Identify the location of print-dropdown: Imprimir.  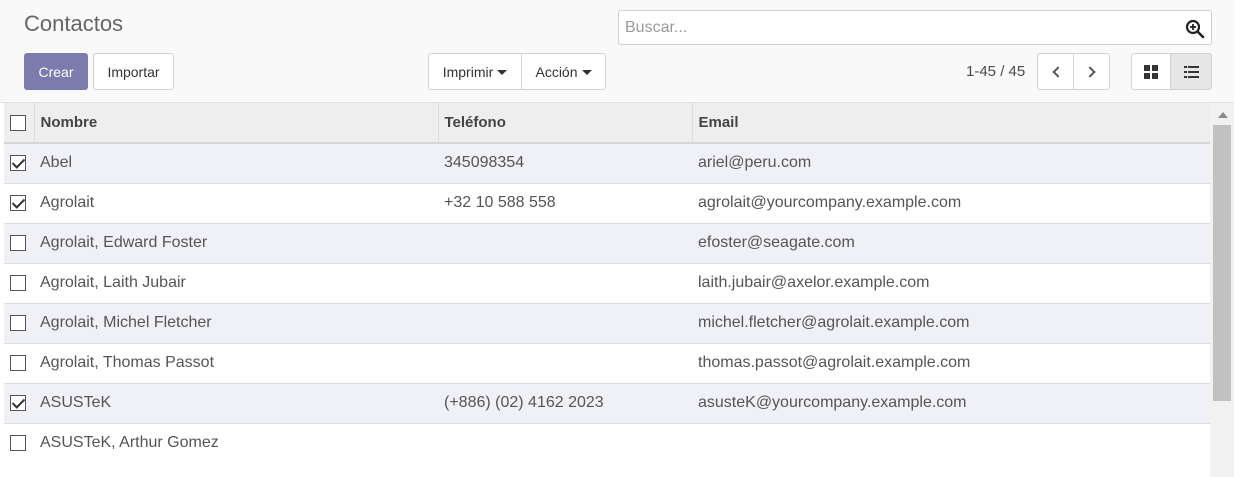
(475, 71).